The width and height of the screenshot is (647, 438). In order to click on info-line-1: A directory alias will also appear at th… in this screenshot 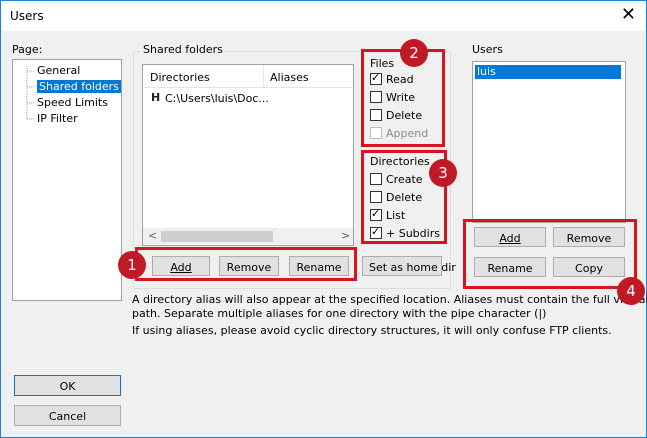, I will do `click(389, 299)`.